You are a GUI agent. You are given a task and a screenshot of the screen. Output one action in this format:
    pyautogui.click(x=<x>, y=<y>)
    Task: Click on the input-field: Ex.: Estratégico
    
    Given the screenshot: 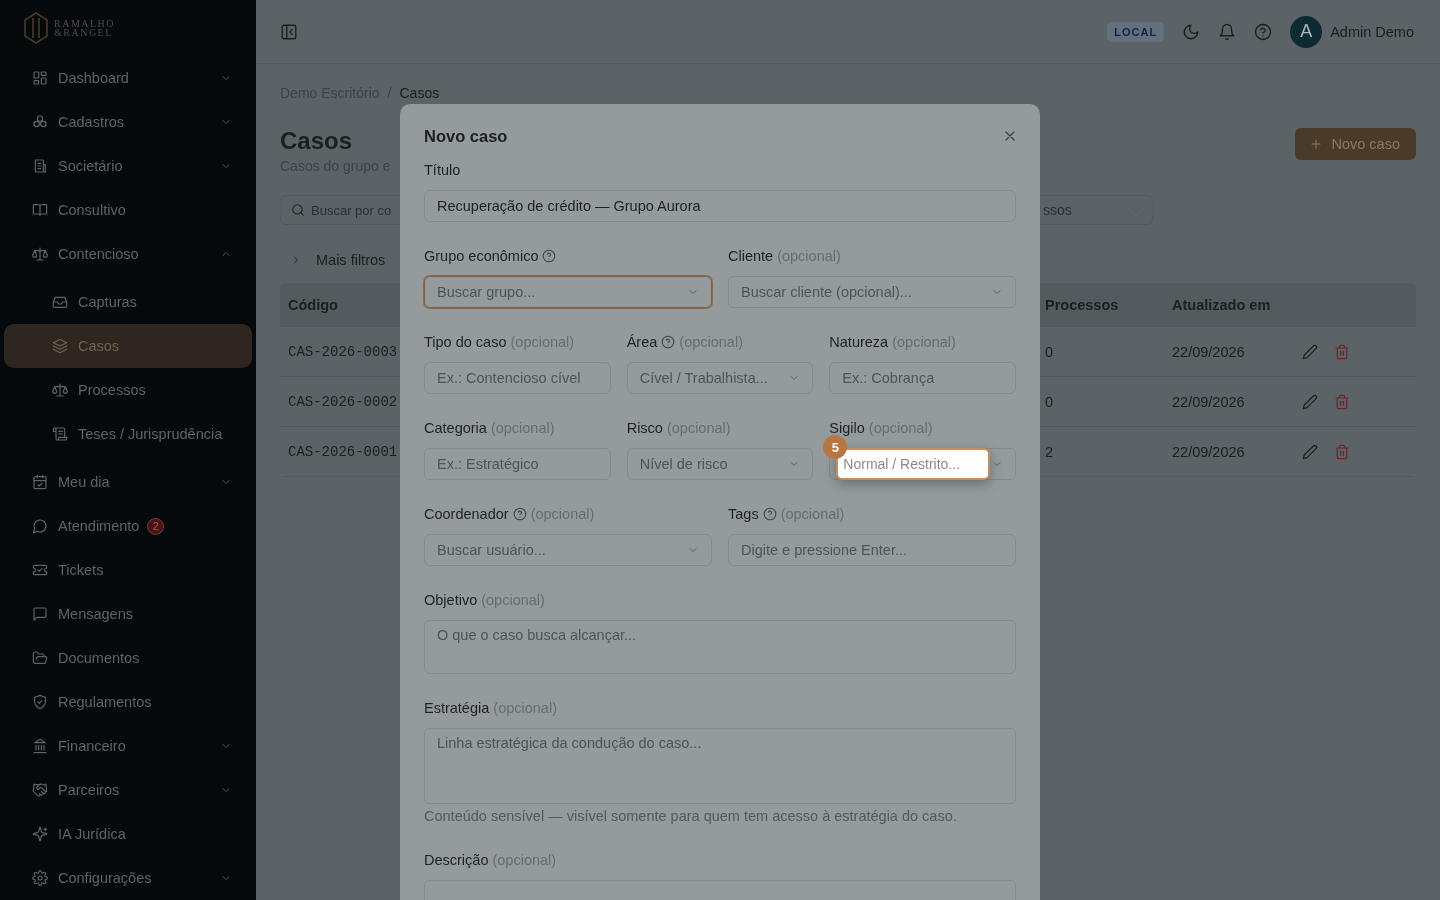 What is the action you would take?
    pyautogui.click(x=517, y=464)
    